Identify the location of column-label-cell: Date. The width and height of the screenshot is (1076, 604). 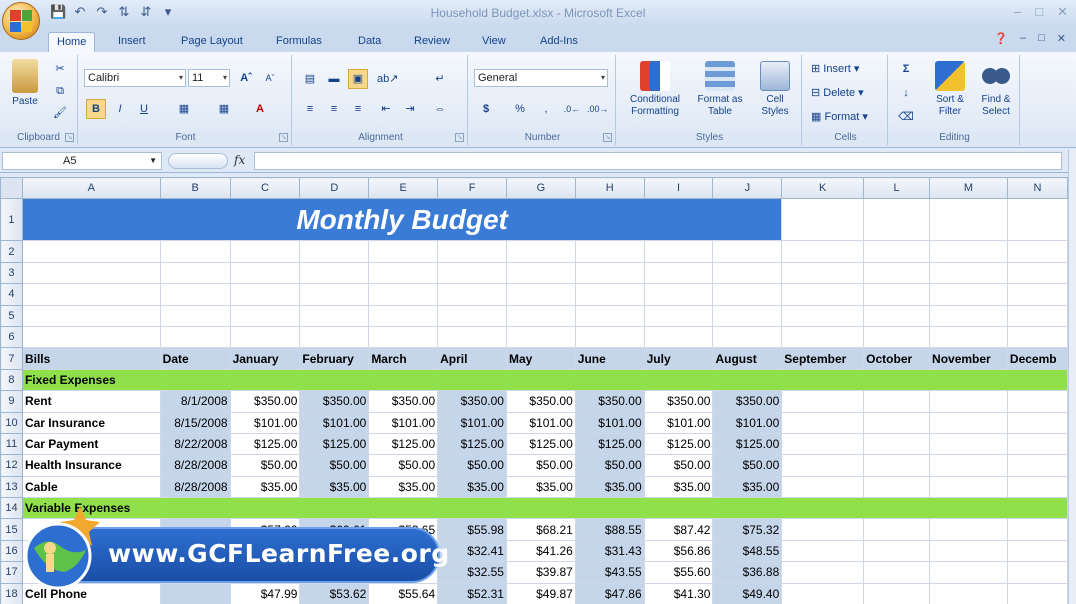
(195, 358).